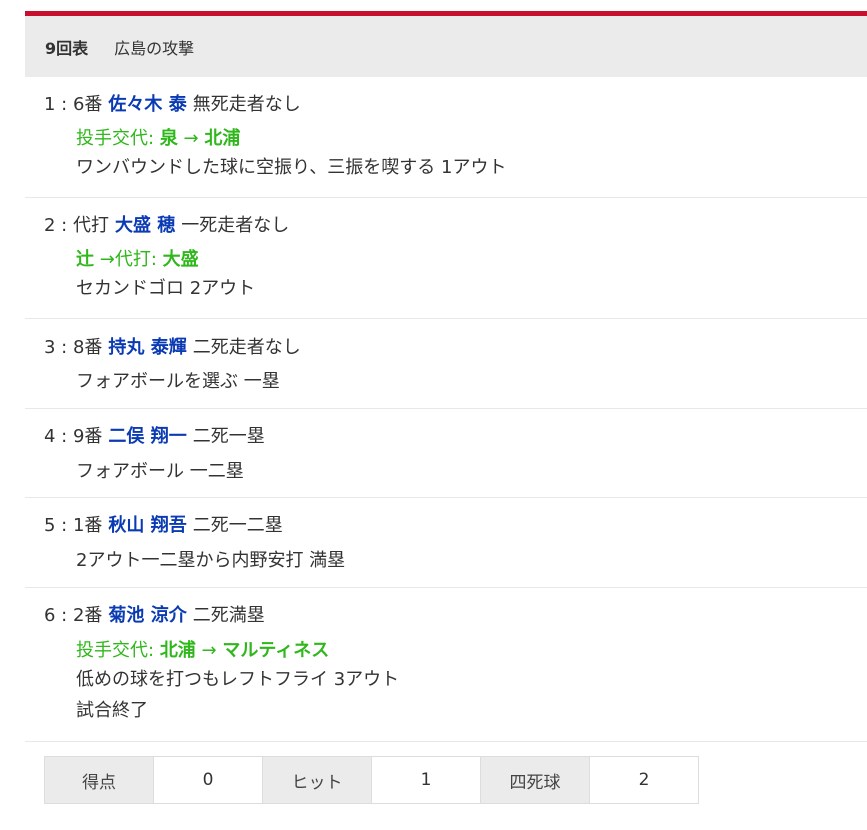 Image resolution: width=867 pixels, height=830 pixels. What do you see at coordinates (180, 259) in the screenshot?
I see `change-to: 大盛` at bounding box center [180, 259].